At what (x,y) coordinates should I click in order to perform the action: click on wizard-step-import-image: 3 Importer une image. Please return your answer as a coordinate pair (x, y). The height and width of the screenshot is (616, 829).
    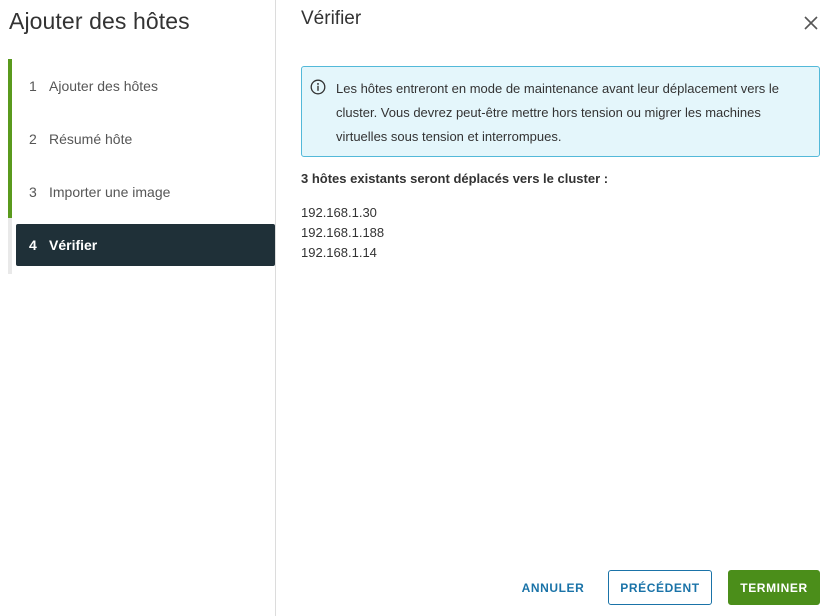
    Looking at the image, I should click on (142, 191).